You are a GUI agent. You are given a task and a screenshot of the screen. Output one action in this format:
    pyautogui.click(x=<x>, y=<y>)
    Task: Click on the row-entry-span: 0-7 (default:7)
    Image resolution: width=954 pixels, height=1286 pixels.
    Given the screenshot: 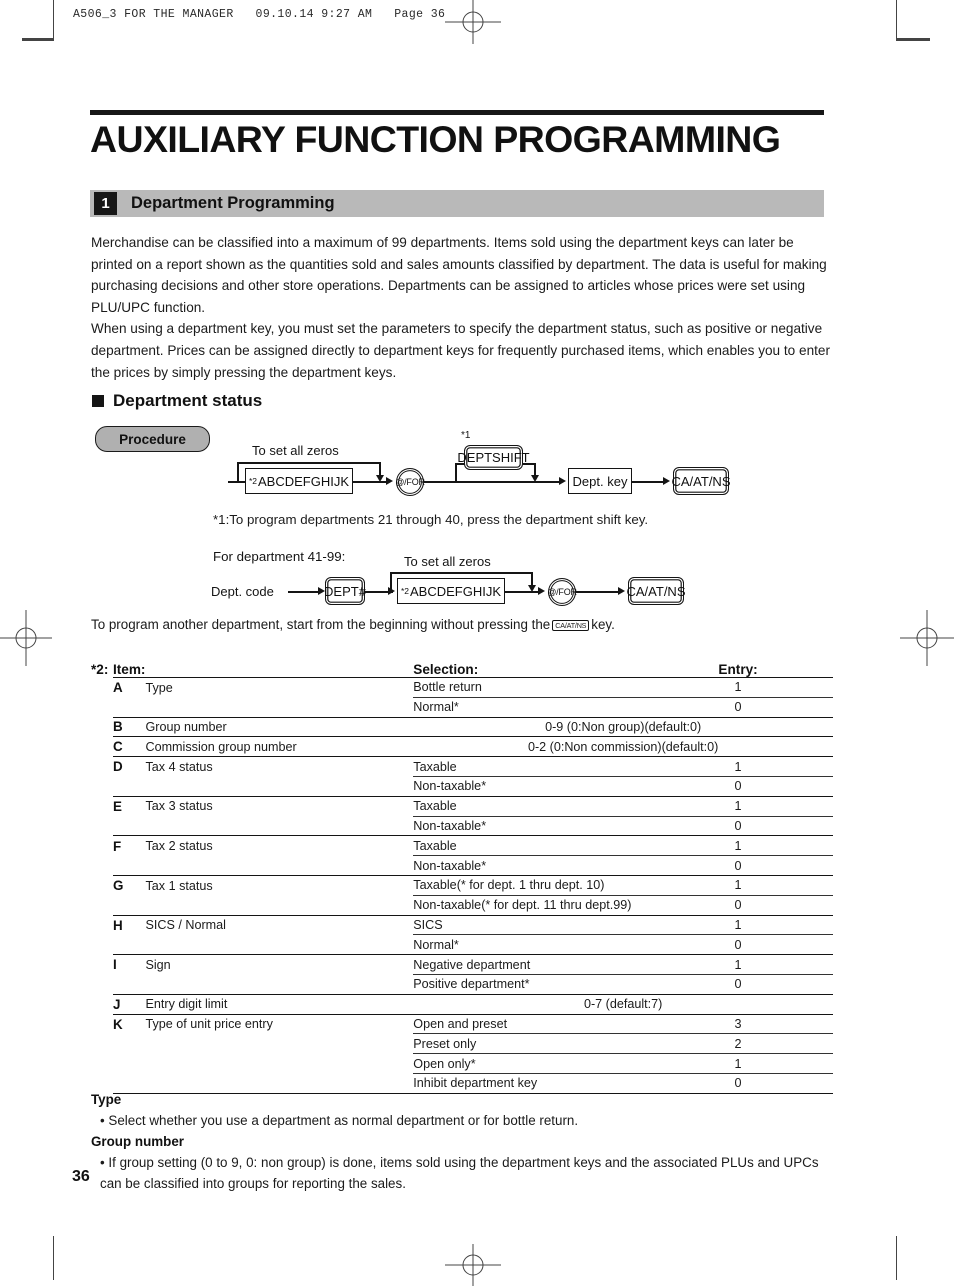 What is the action you would take?
    pyautogui.click(x=623, y=1004)
    